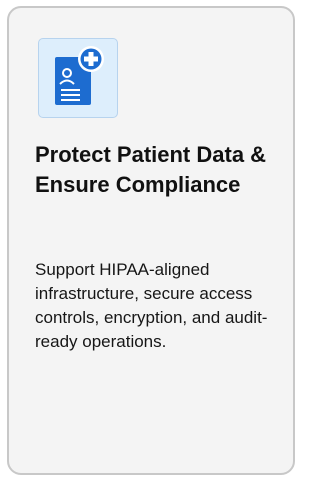  I want to click on patient-data-protection-icon, so click(79, 75).